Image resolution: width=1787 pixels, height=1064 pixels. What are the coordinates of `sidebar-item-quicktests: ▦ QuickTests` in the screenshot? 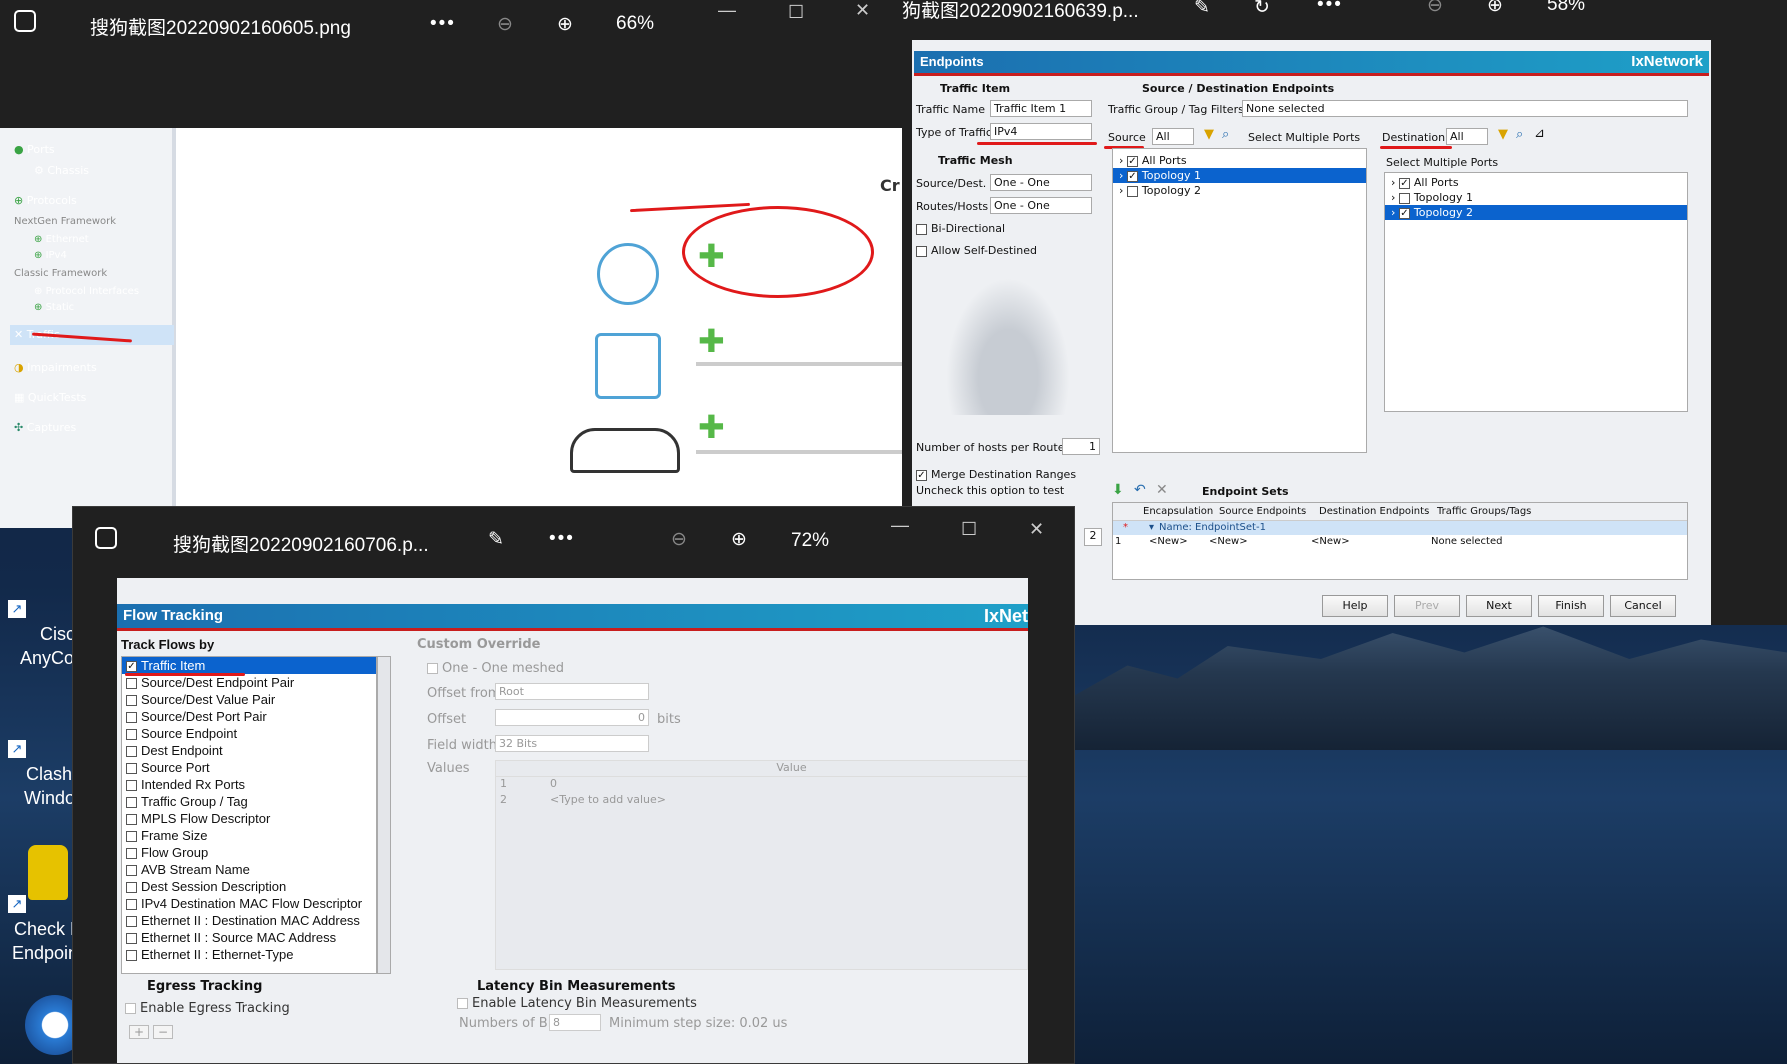 It's located at (50, 397).